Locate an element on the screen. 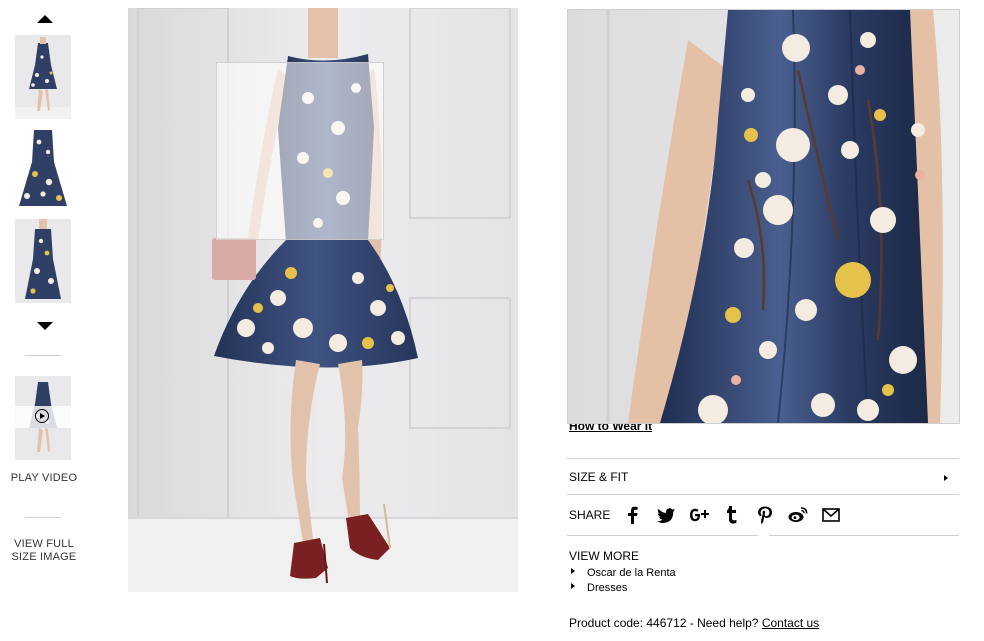 This screenshot has width=984, height=641. view-full-line2: SIZE IMAGE is located at coordinates (44, 557).